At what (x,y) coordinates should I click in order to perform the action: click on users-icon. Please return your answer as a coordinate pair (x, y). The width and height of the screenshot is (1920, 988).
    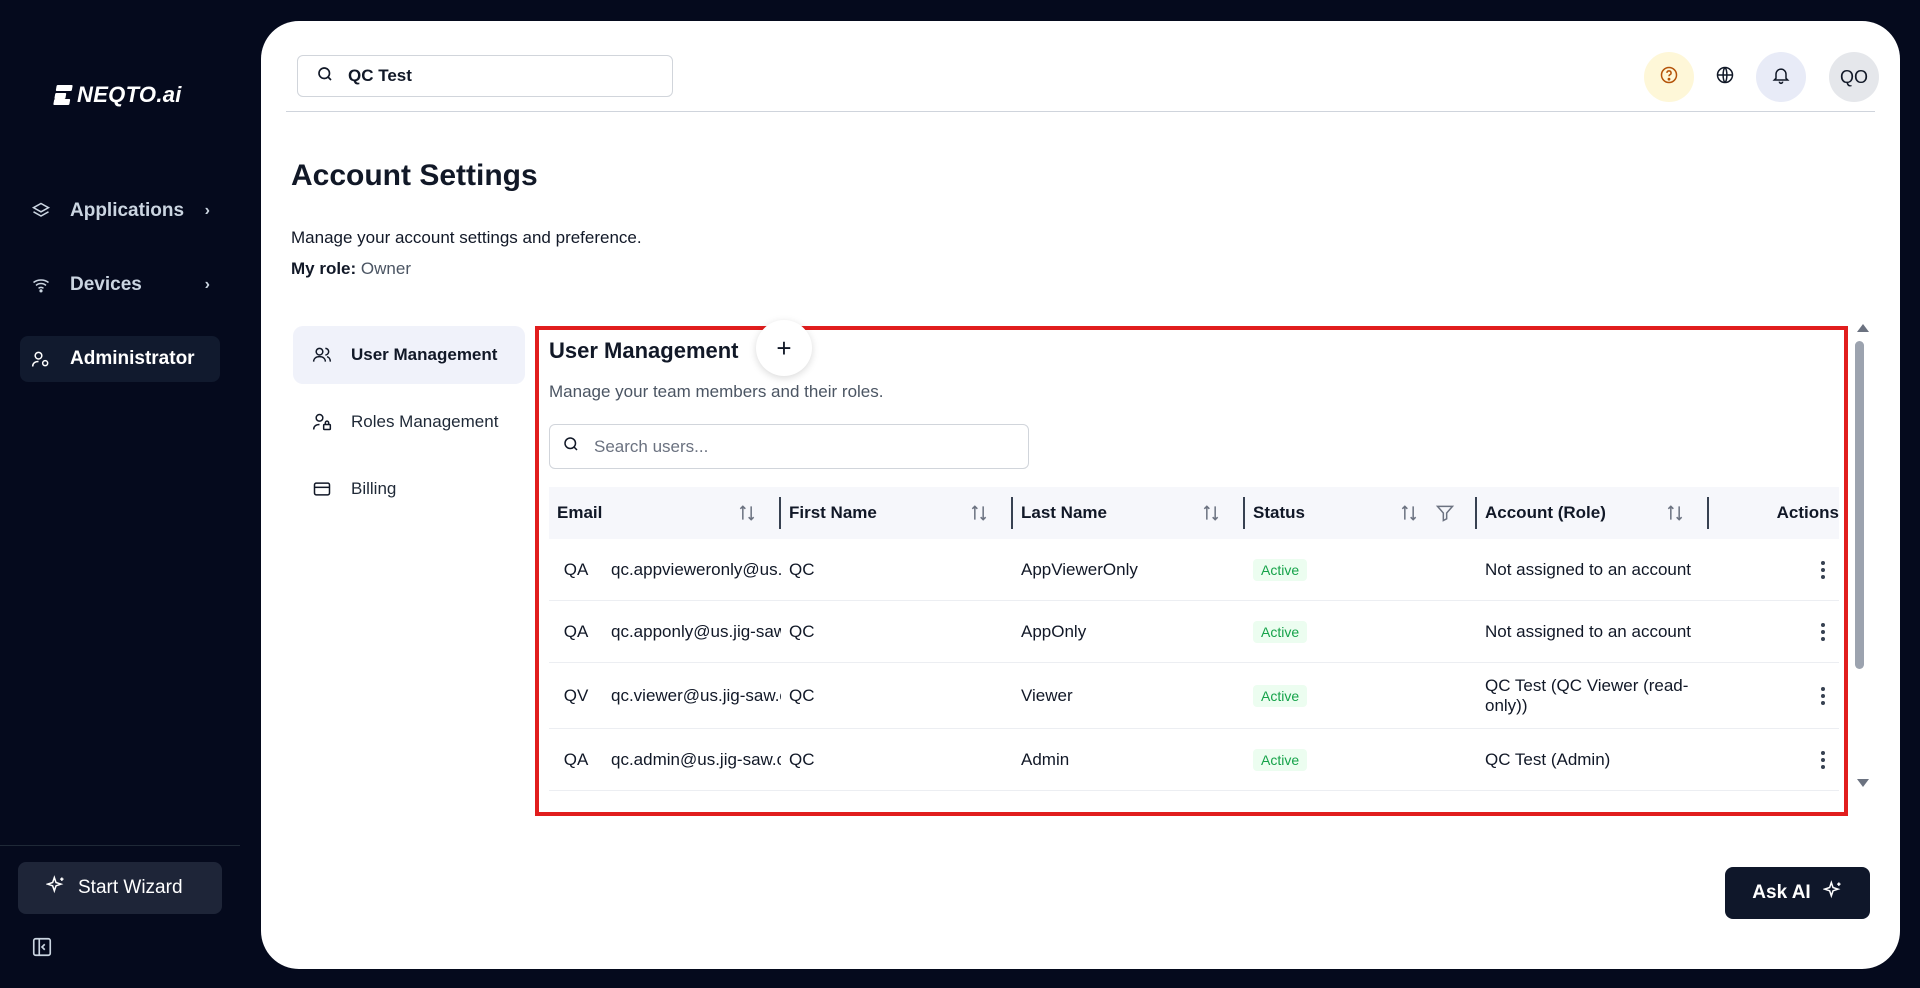
    Looking at the image, I should click on (322, 355).